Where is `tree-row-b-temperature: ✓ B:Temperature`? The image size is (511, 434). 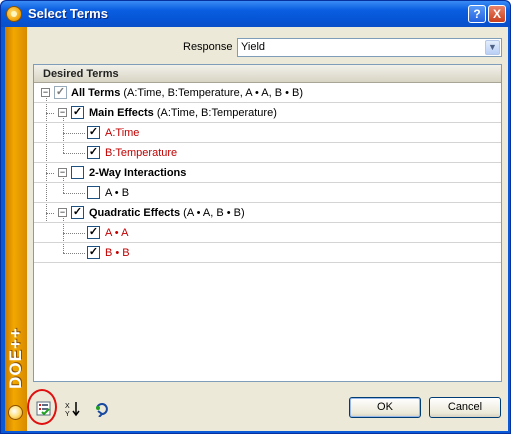 tree-row-b-temperature: ✓ B:Temperature is located at coordinates (267, 153).